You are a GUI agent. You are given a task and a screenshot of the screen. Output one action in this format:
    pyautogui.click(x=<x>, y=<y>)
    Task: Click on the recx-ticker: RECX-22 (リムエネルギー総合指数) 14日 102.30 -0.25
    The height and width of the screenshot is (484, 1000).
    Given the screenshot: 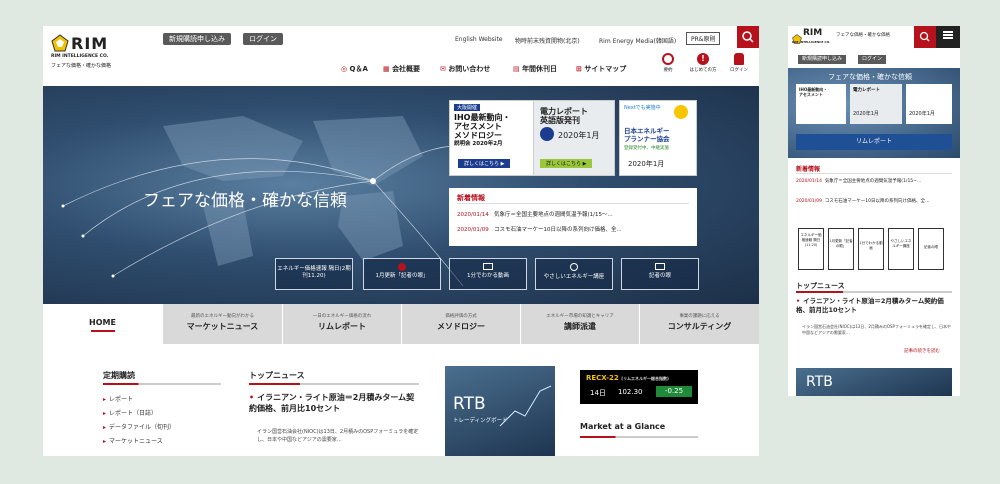 What is the action you would take?
    pyautogui.click(x=639, y=387)
    